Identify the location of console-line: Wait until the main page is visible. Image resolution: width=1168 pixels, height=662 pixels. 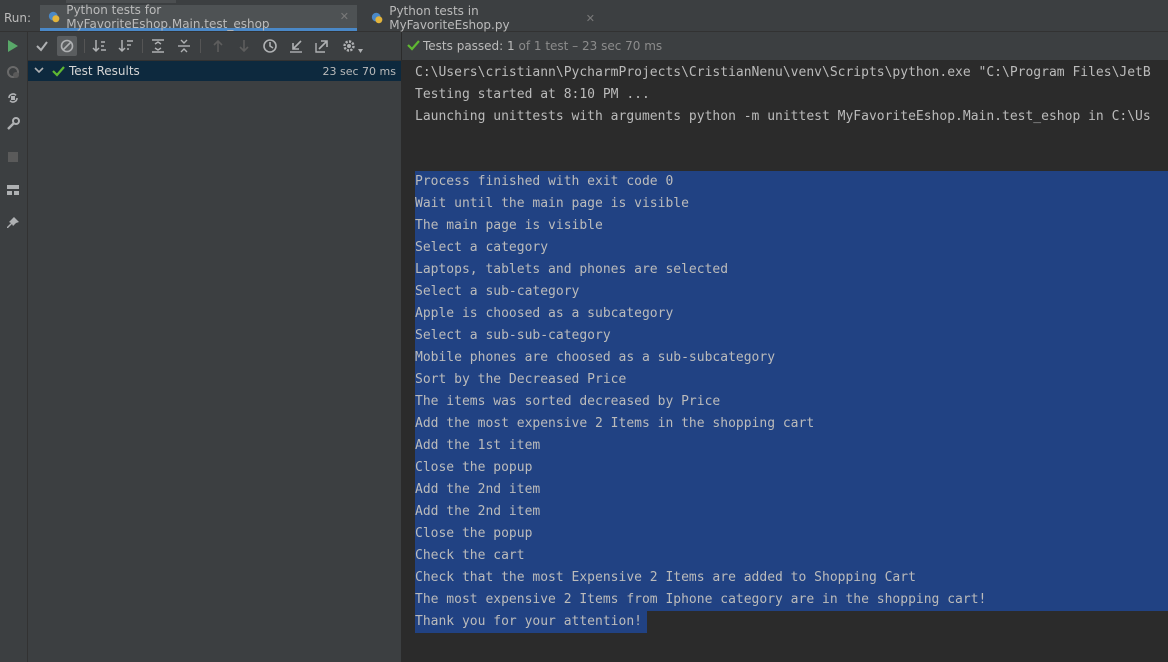
(552, 203).